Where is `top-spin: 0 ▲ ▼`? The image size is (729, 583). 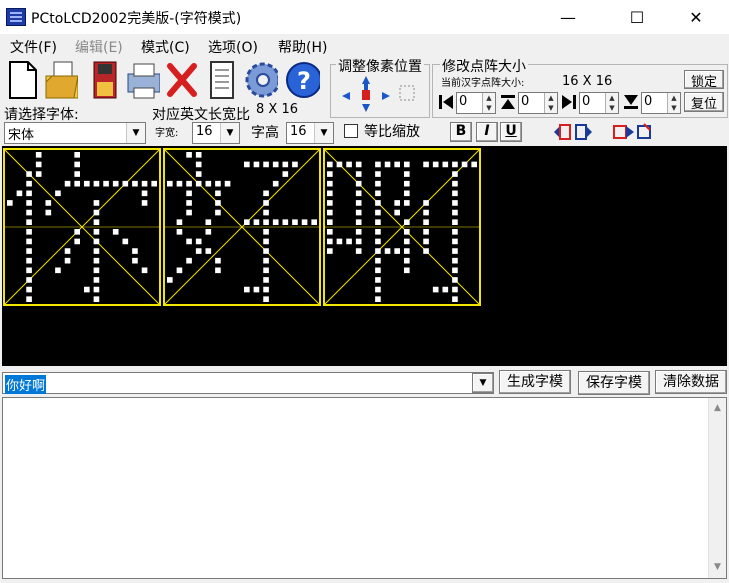 top-spin: 0 ▲ ▼ is located at coordinates (538, 103).